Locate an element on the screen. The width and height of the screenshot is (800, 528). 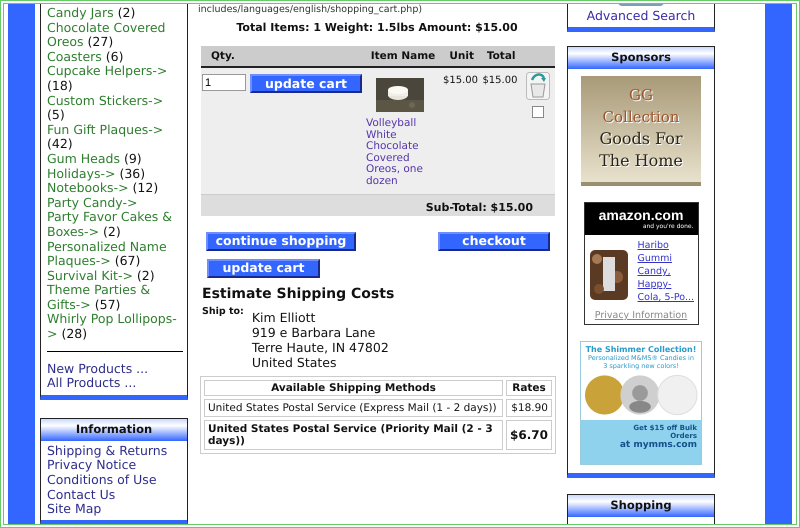
category-link: Party Candy-> is located at coordinates (114, 203).